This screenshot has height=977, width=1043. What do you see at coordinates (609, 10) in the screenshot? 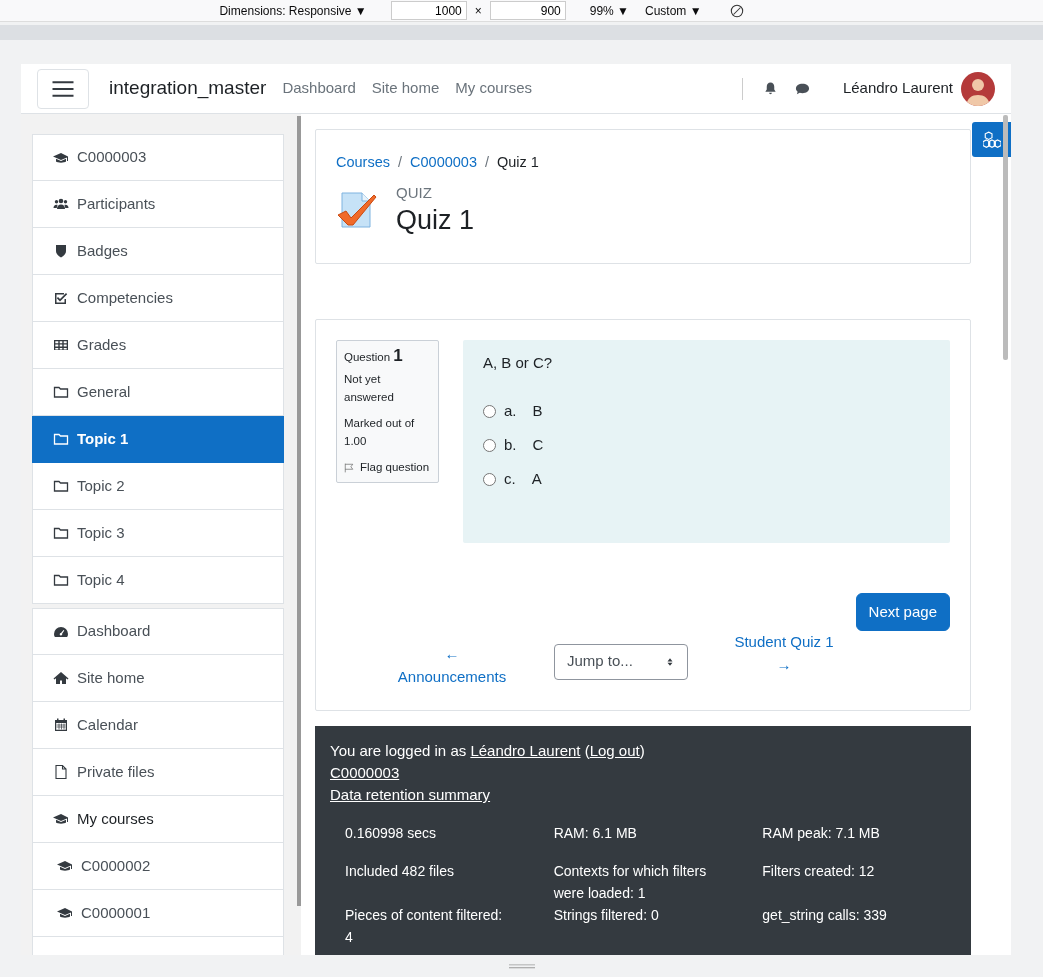
I see `zoom-dropdown: 99% ▼` at bounding box center [609, 10].